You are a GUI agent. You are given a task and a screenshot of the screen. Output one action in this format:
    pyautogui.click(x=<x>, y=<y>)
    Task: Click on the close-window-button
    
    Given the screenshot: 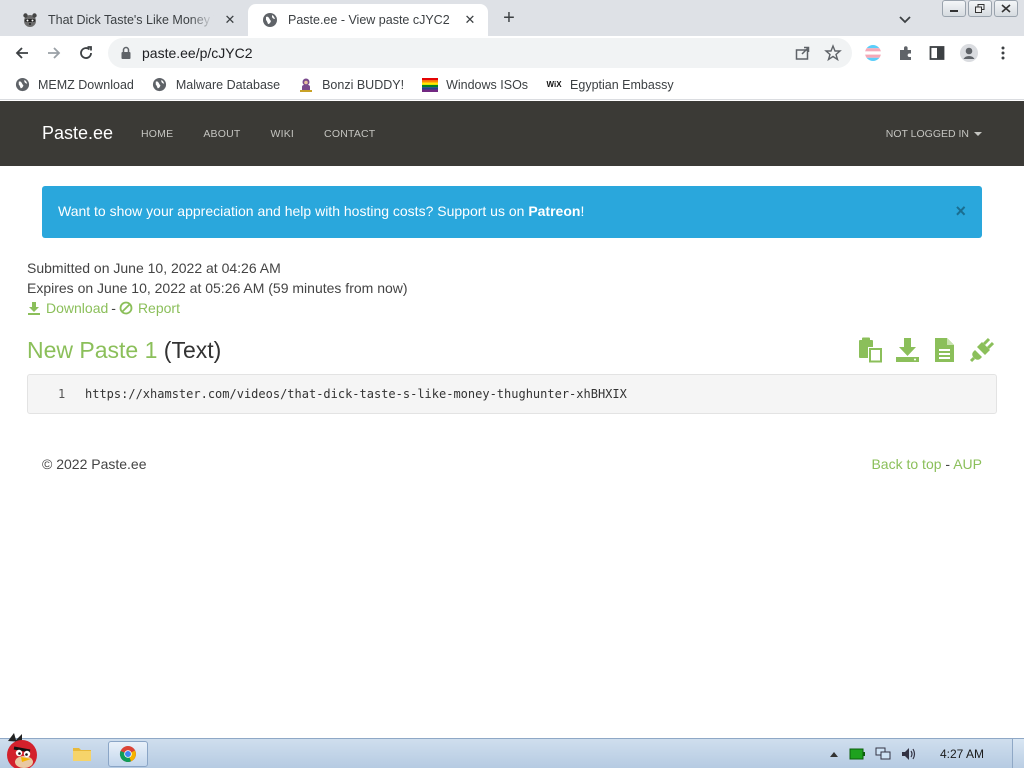 What is the action you would take?
    pyautogui.click(x=1006, y=8)
    